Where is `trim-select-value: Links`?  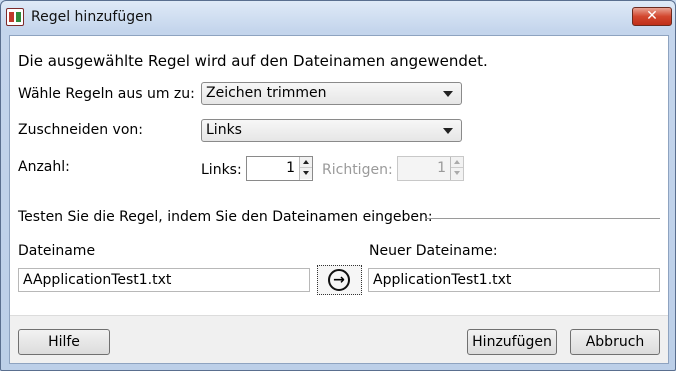
trim-select-value: Links is located at coordinates (224, 130).